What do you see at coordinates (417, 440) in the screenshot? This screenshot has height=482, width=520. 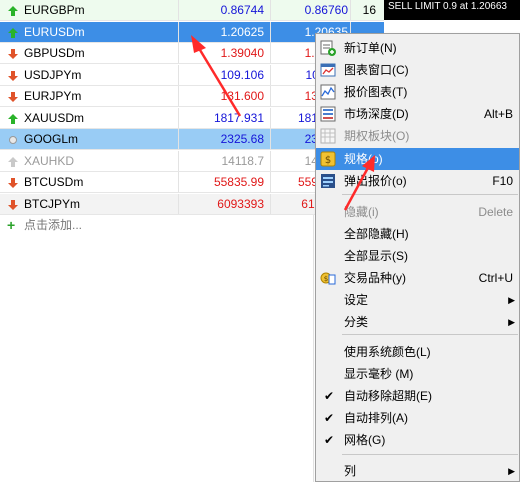 I see `menu-item: ✔ 网格(G)` at bounding box center [417, 440].